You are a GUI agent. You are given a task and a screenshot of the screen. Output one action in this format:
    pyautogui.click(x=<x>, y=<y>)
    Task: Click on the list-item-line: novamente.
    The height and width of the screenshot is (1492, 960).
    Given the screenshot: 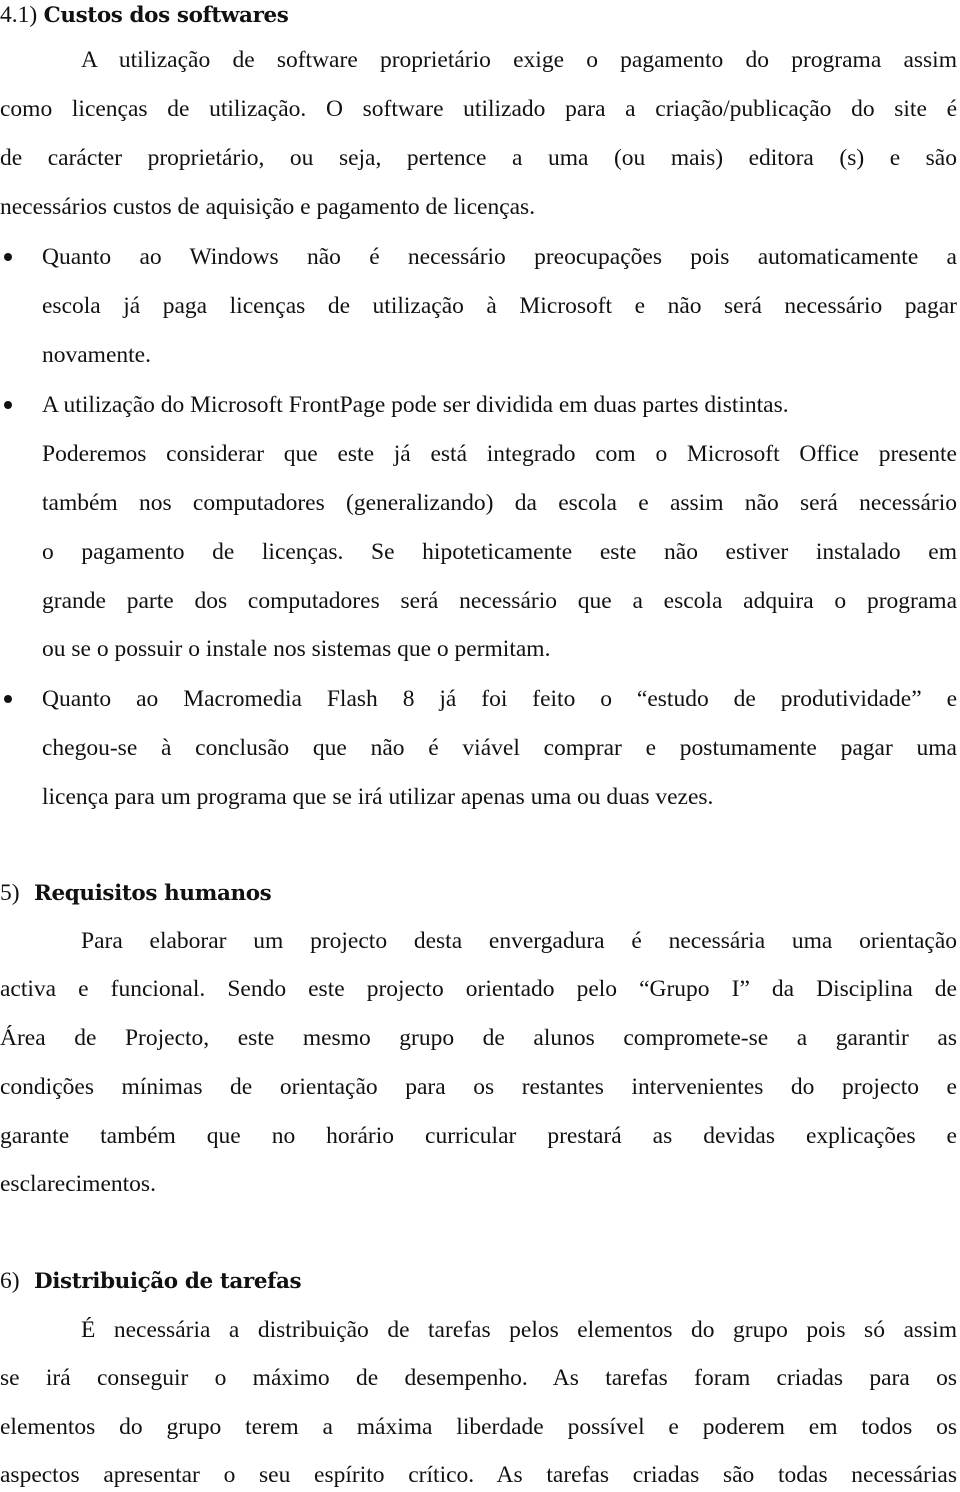 What is the action you would take?
    pyautogui.click(x=96, y=355)
    